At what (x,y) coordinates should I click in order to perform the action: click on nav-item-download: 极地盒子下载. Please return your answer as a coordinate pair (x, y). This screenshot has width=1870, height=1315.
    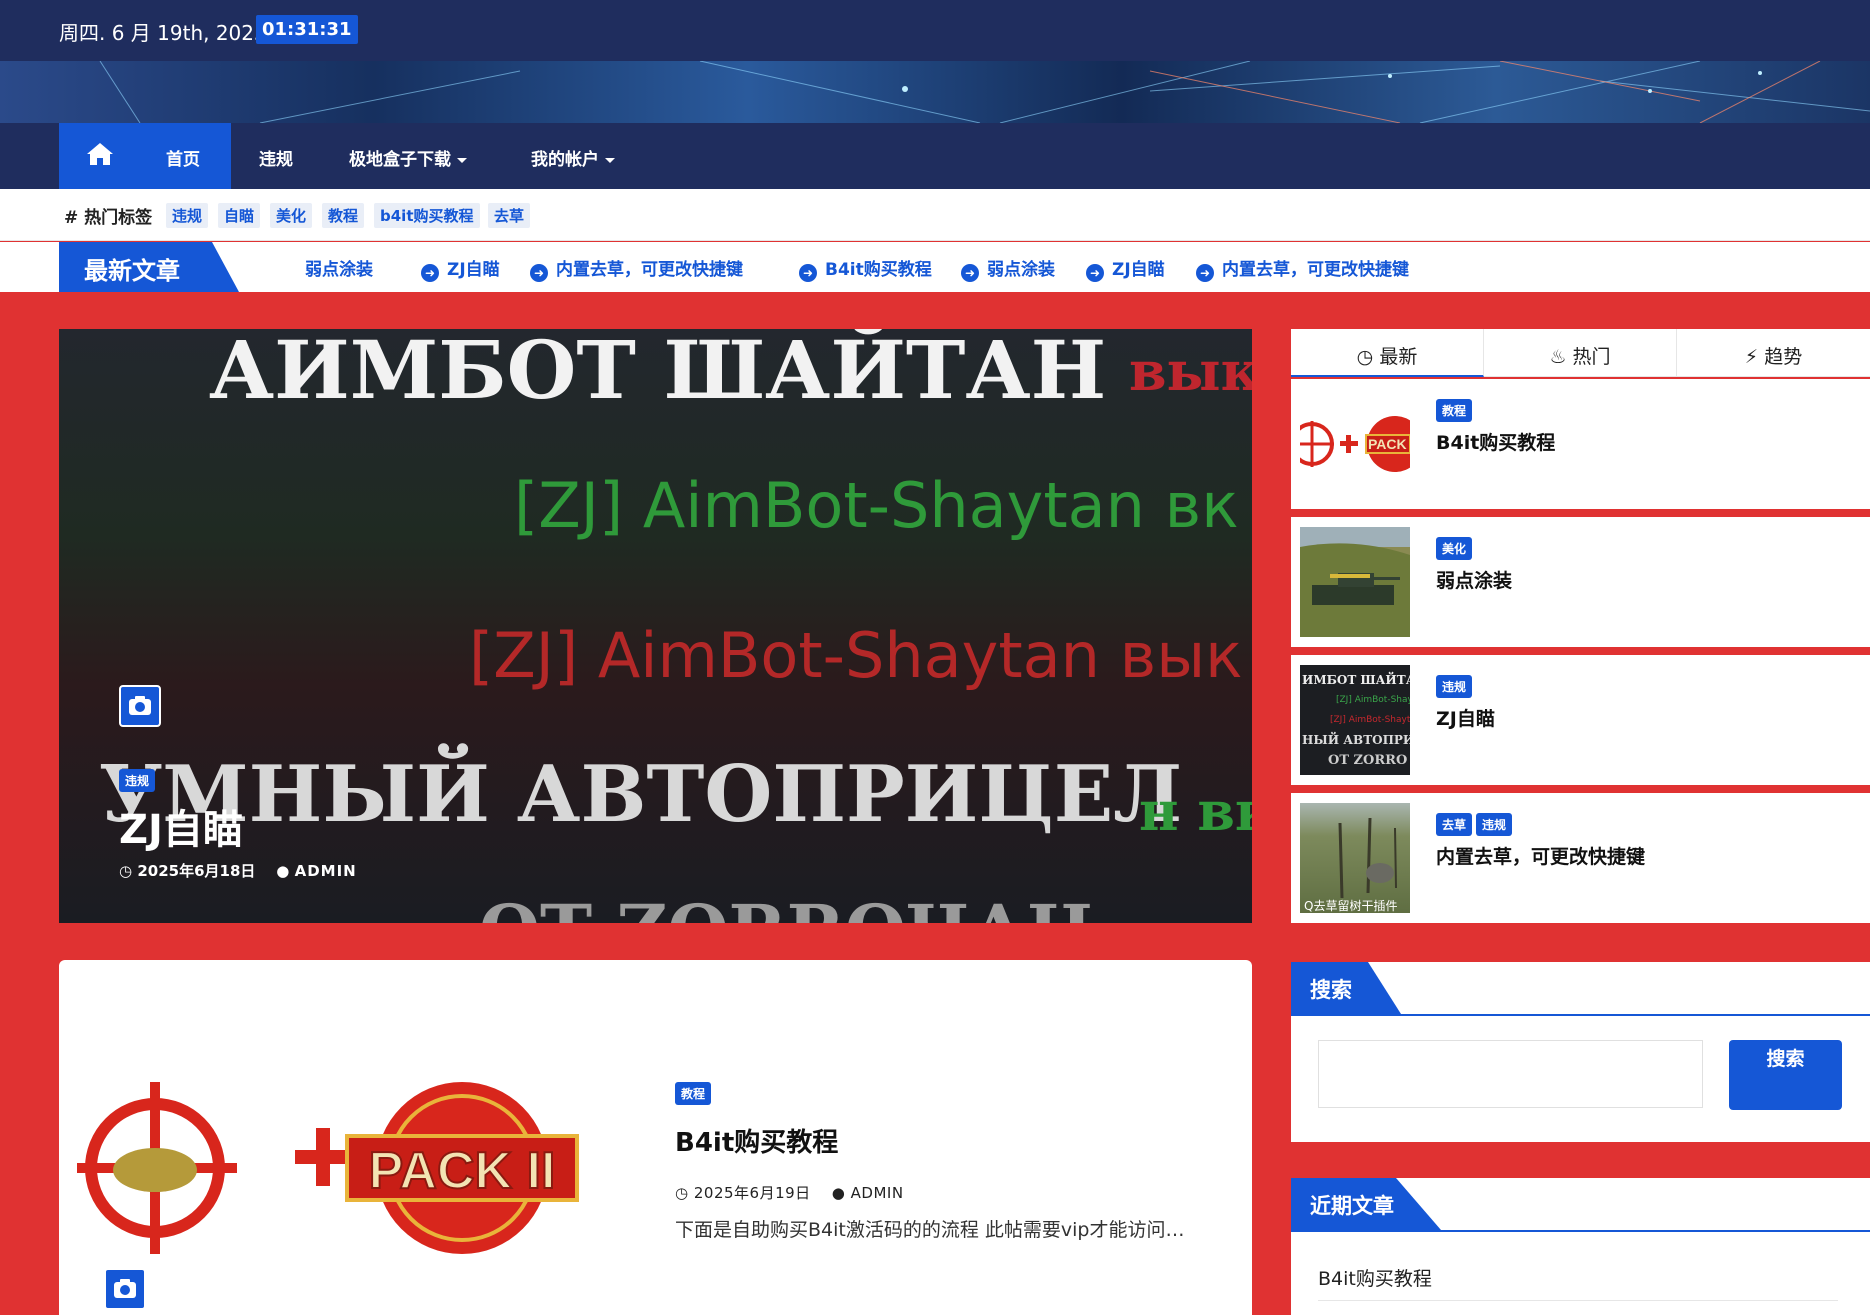
    Looking at the image, I should click on (408, 157).